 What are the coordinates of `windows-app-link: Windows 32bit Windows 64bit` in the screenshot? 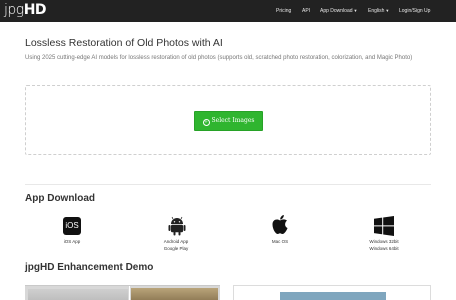 It's located at (384, 245).